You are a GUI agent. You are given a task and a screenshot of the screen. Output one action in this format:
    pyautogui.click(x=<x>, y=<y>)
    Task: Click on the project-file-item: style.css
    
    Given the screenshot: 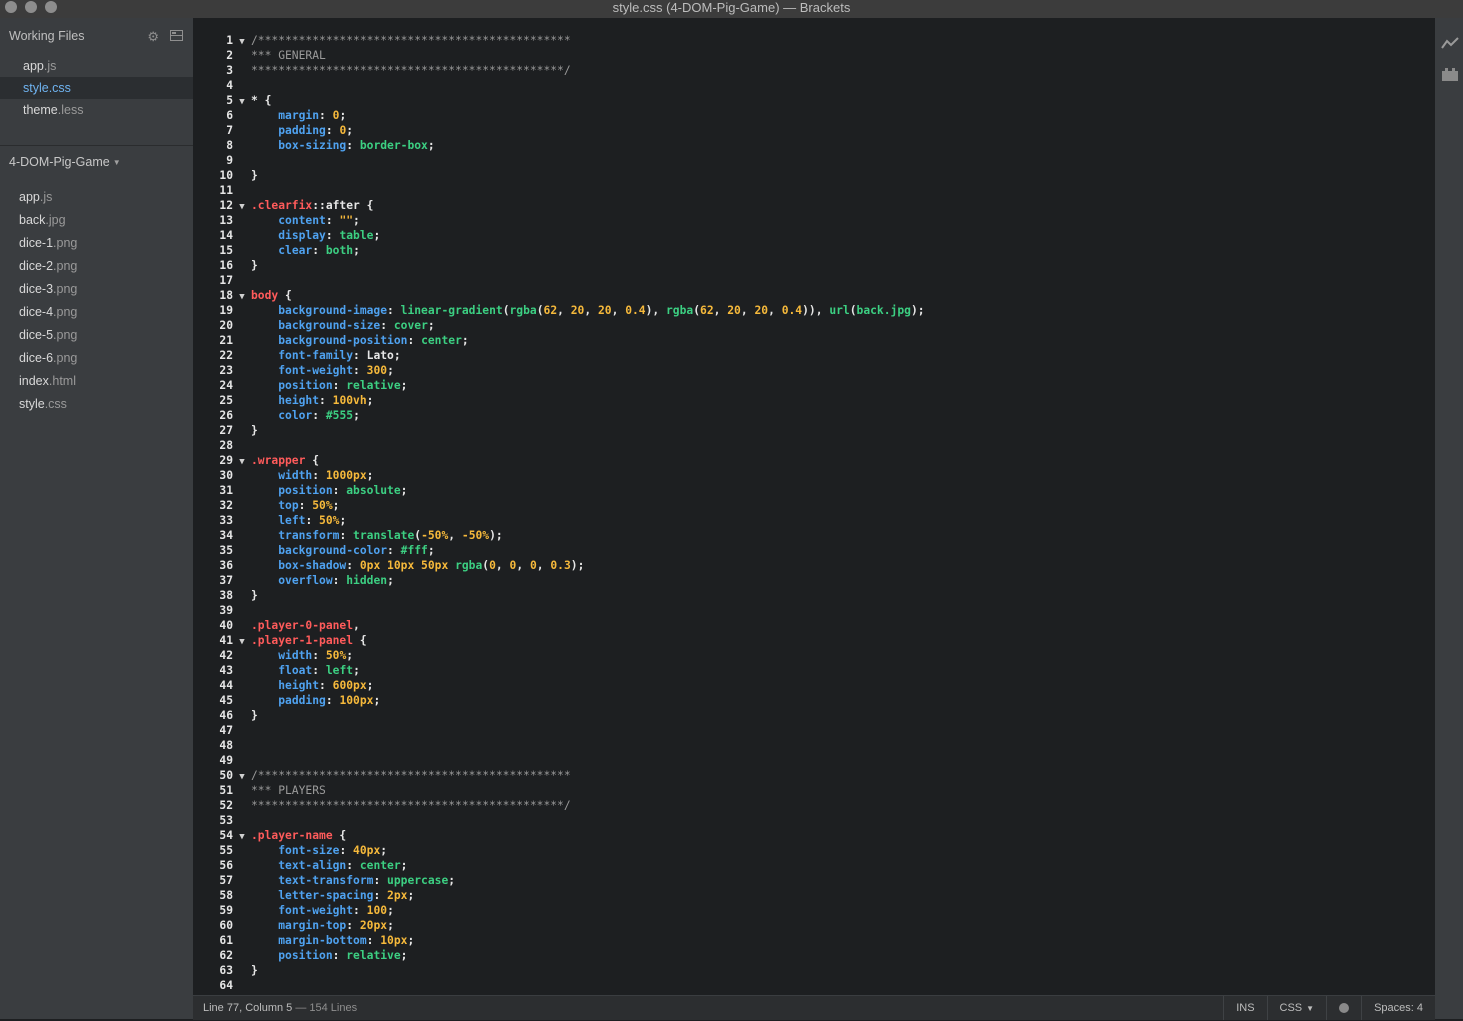 What is the action you would take?
    pyautogui.click(x=96, y=404)
    